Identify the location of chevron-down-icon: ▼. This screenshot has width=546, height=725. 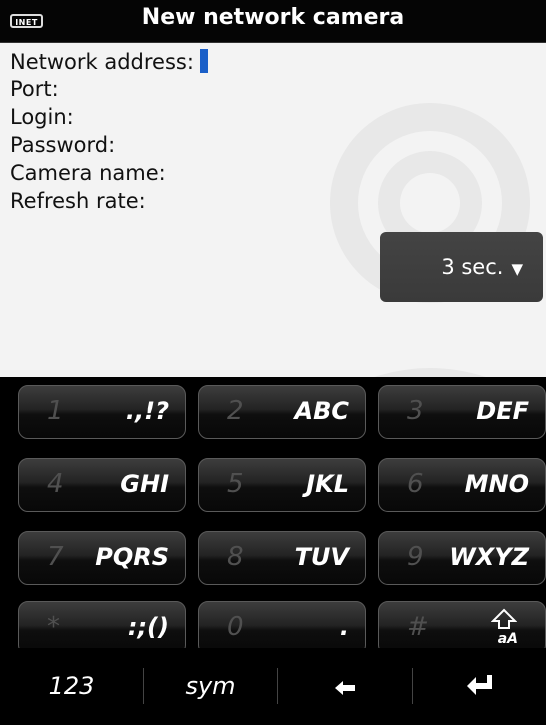
(517, 269).